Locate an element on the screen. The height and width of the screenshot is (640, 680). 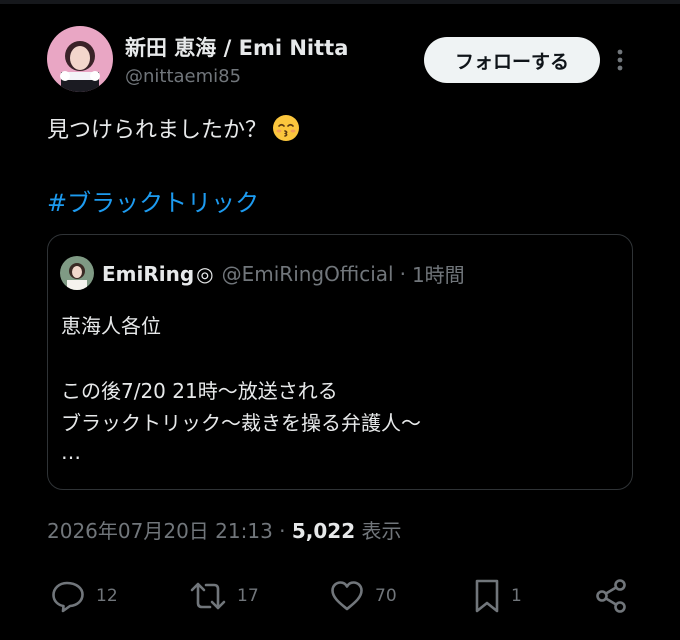
reply-button: 12 is located at coordinates (84, 596).